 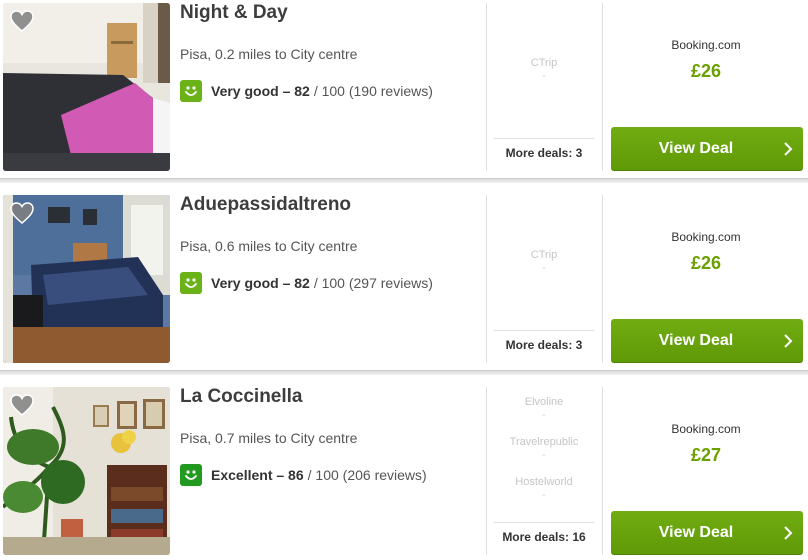 I want to click on other-deal: Travelrepublic -, so click(x=544, y=449).